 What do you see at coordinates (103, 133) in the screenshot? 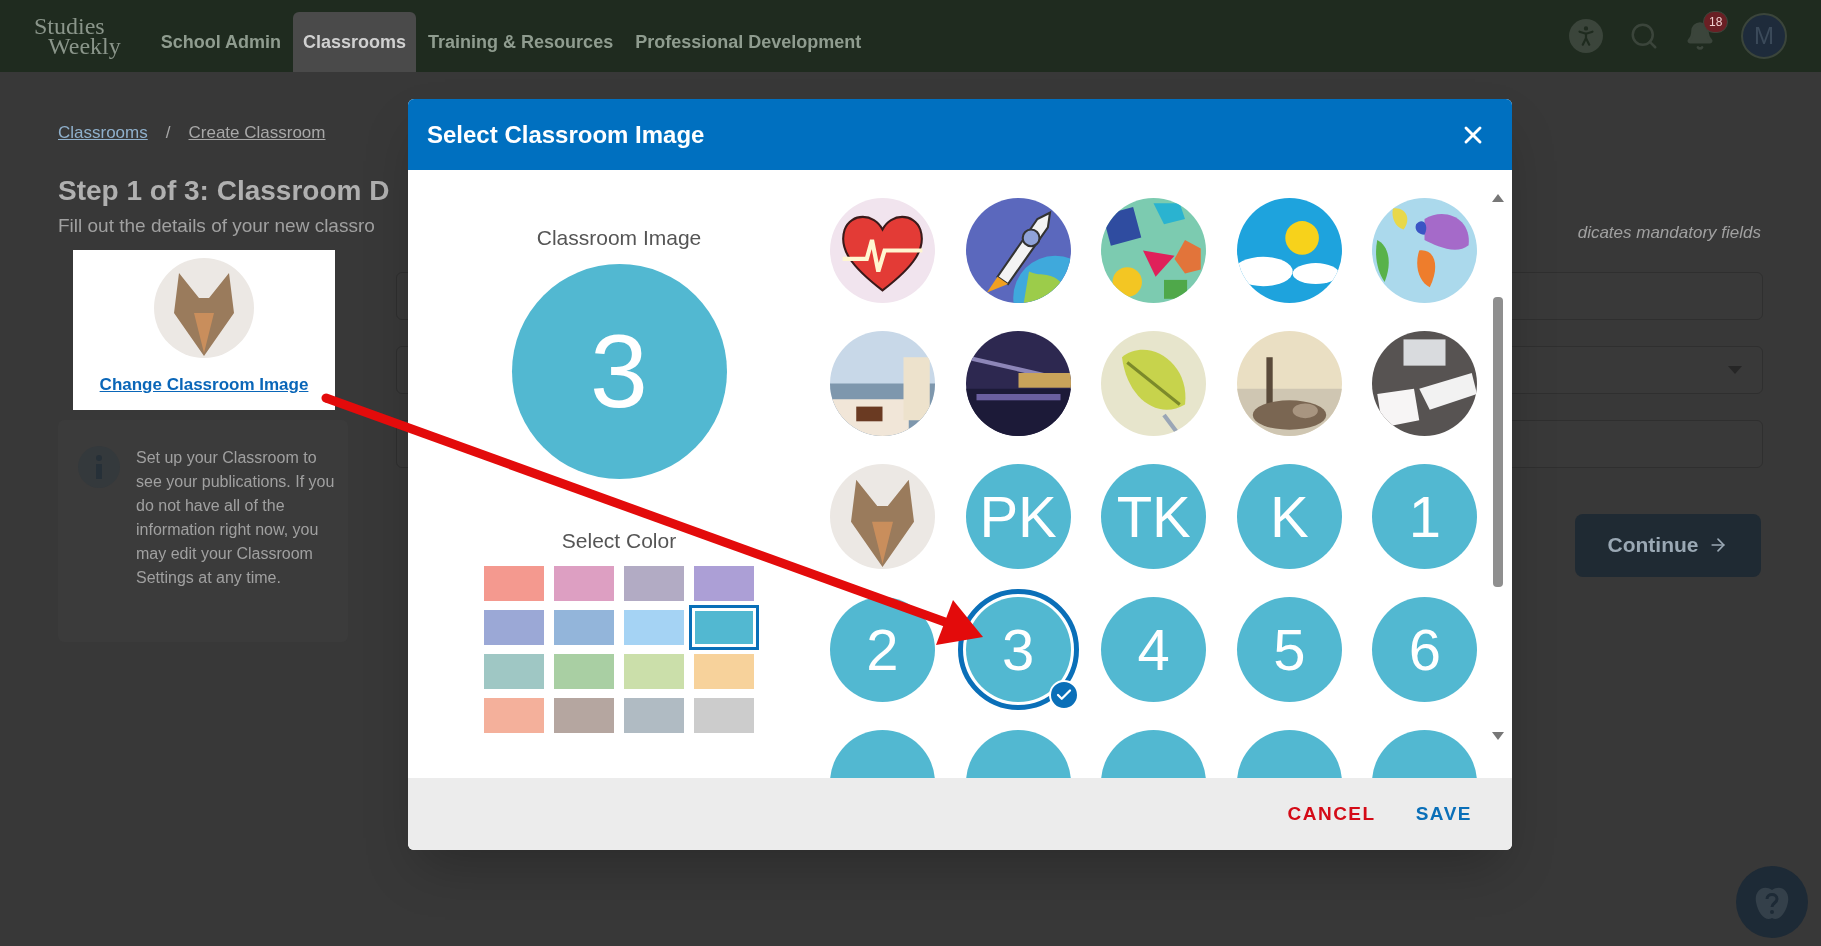
I see `breadcrumb-link: Classrooms` at bounding box center [103, 133].